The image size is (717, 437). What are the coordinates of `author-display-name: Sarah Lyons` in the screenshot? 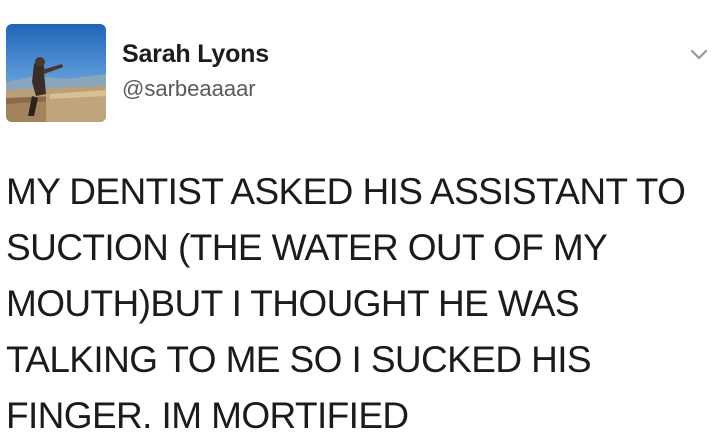 It's located at (195, 54).